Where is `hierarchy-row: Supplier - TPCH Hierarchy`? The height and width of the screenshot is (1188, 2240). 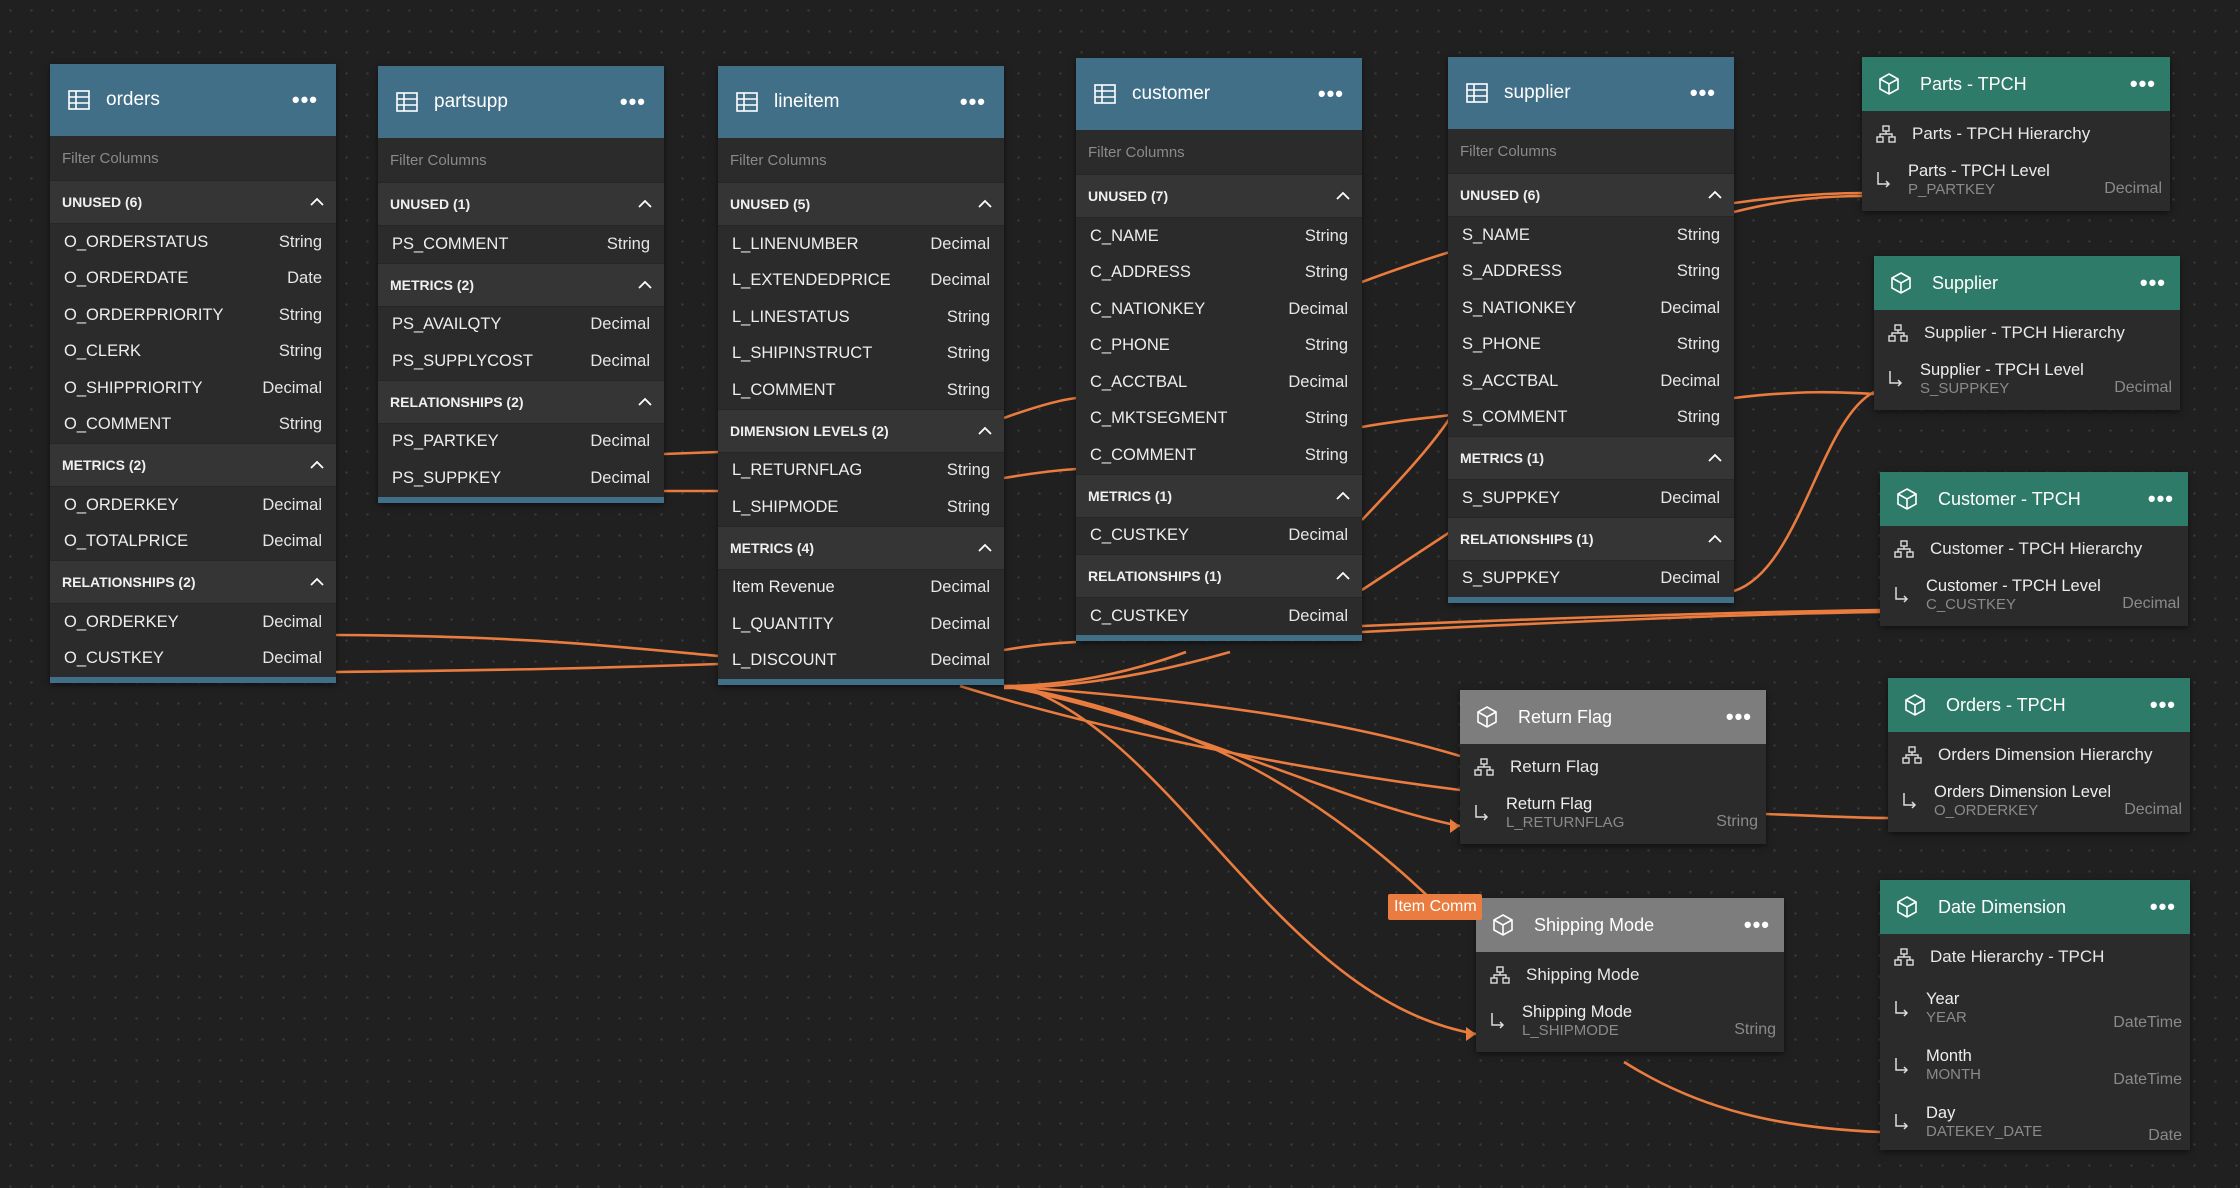 hierarchy-row: Supplier - TPCH Hierarchy is located at coordinates (2027, 333).